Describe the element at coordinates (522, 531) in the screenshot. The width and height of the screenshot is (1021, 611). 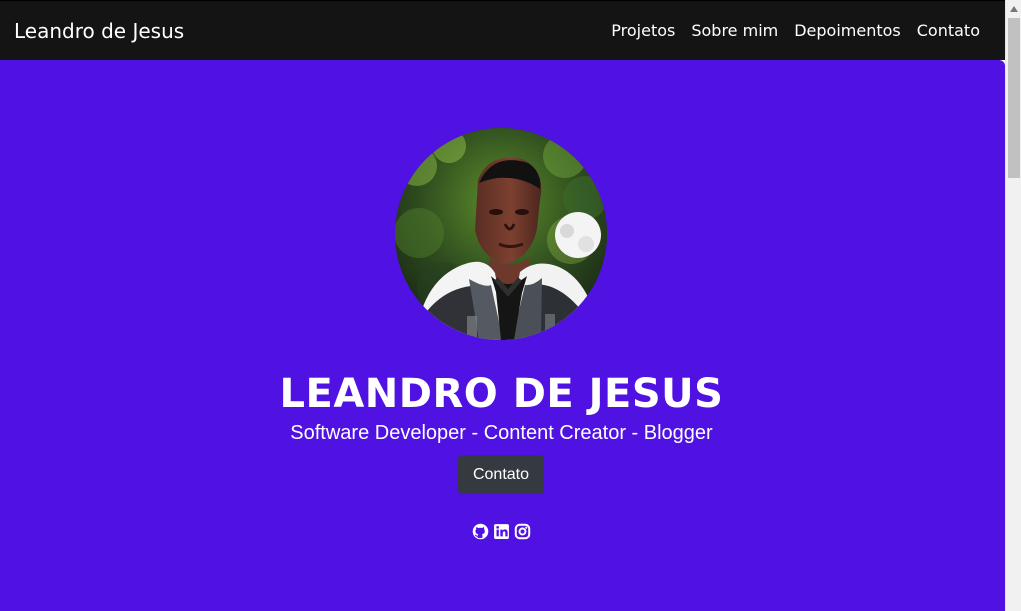
I see `instagram-icon` at that location.